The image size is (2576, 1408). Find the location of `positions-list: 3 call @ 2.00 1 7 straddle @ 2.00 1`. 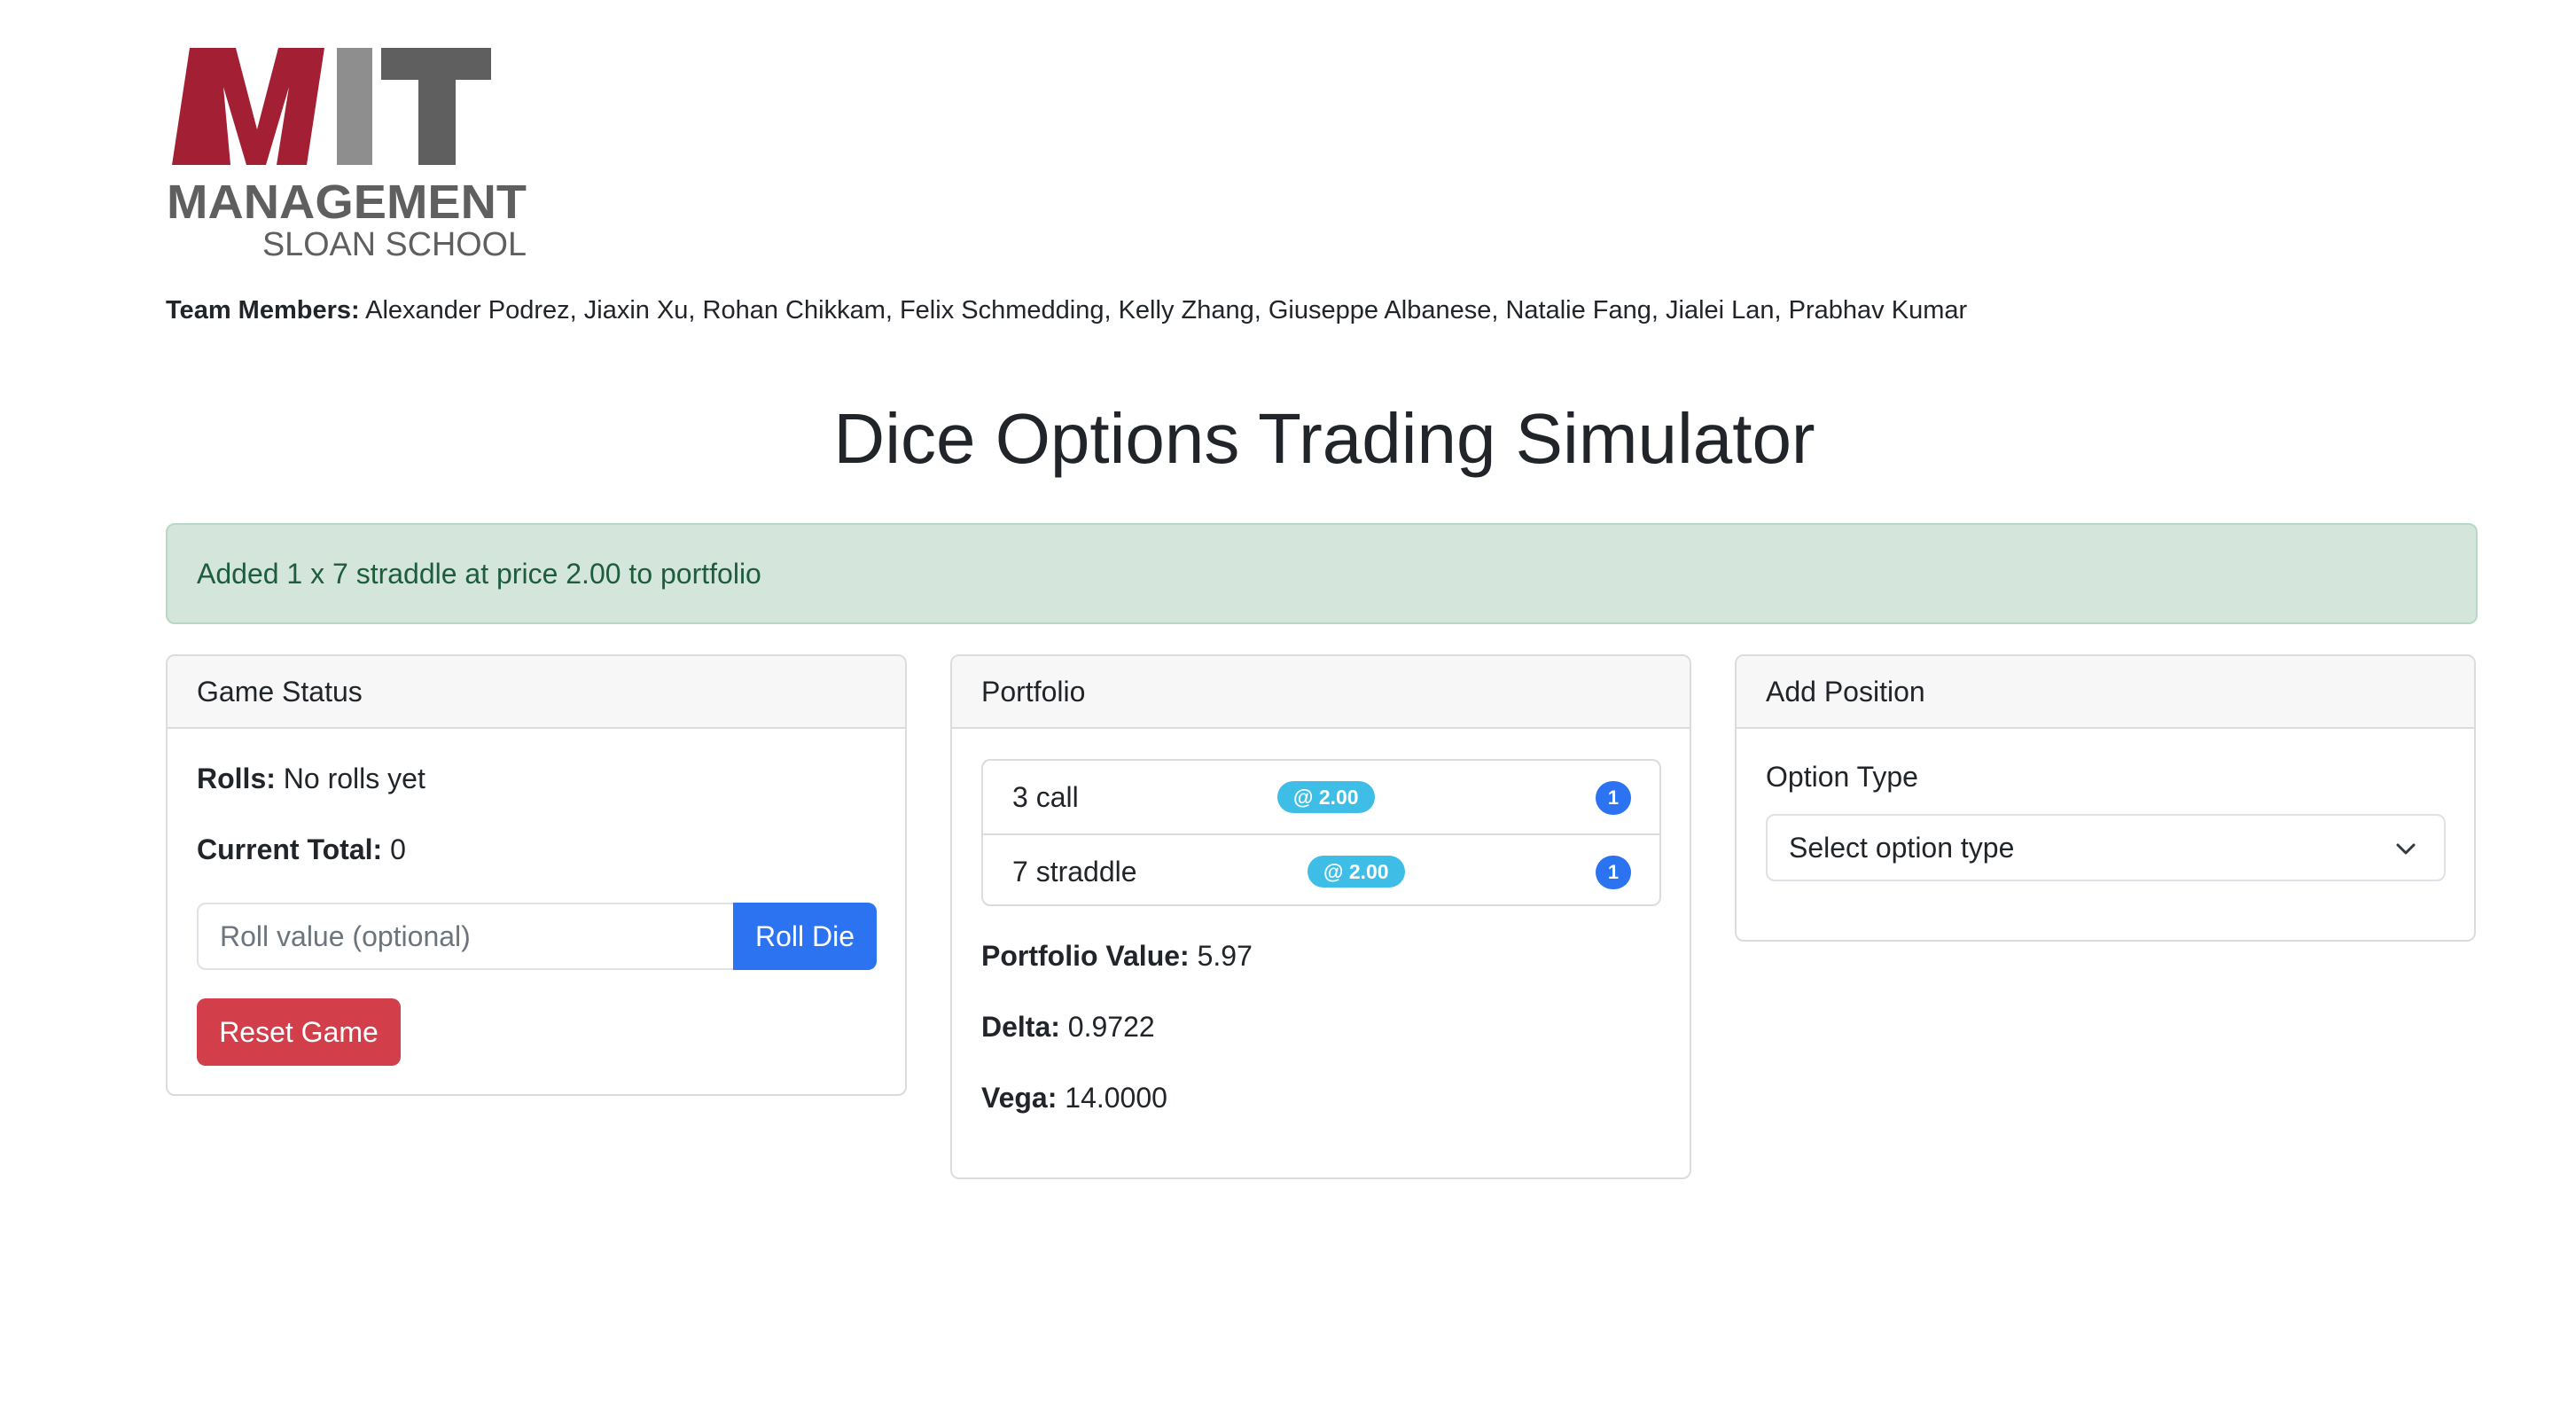

positions-list: 3 call @ 2.00 1 7 straddle @ 2.00 1 is located at coordinates (1321, 832).